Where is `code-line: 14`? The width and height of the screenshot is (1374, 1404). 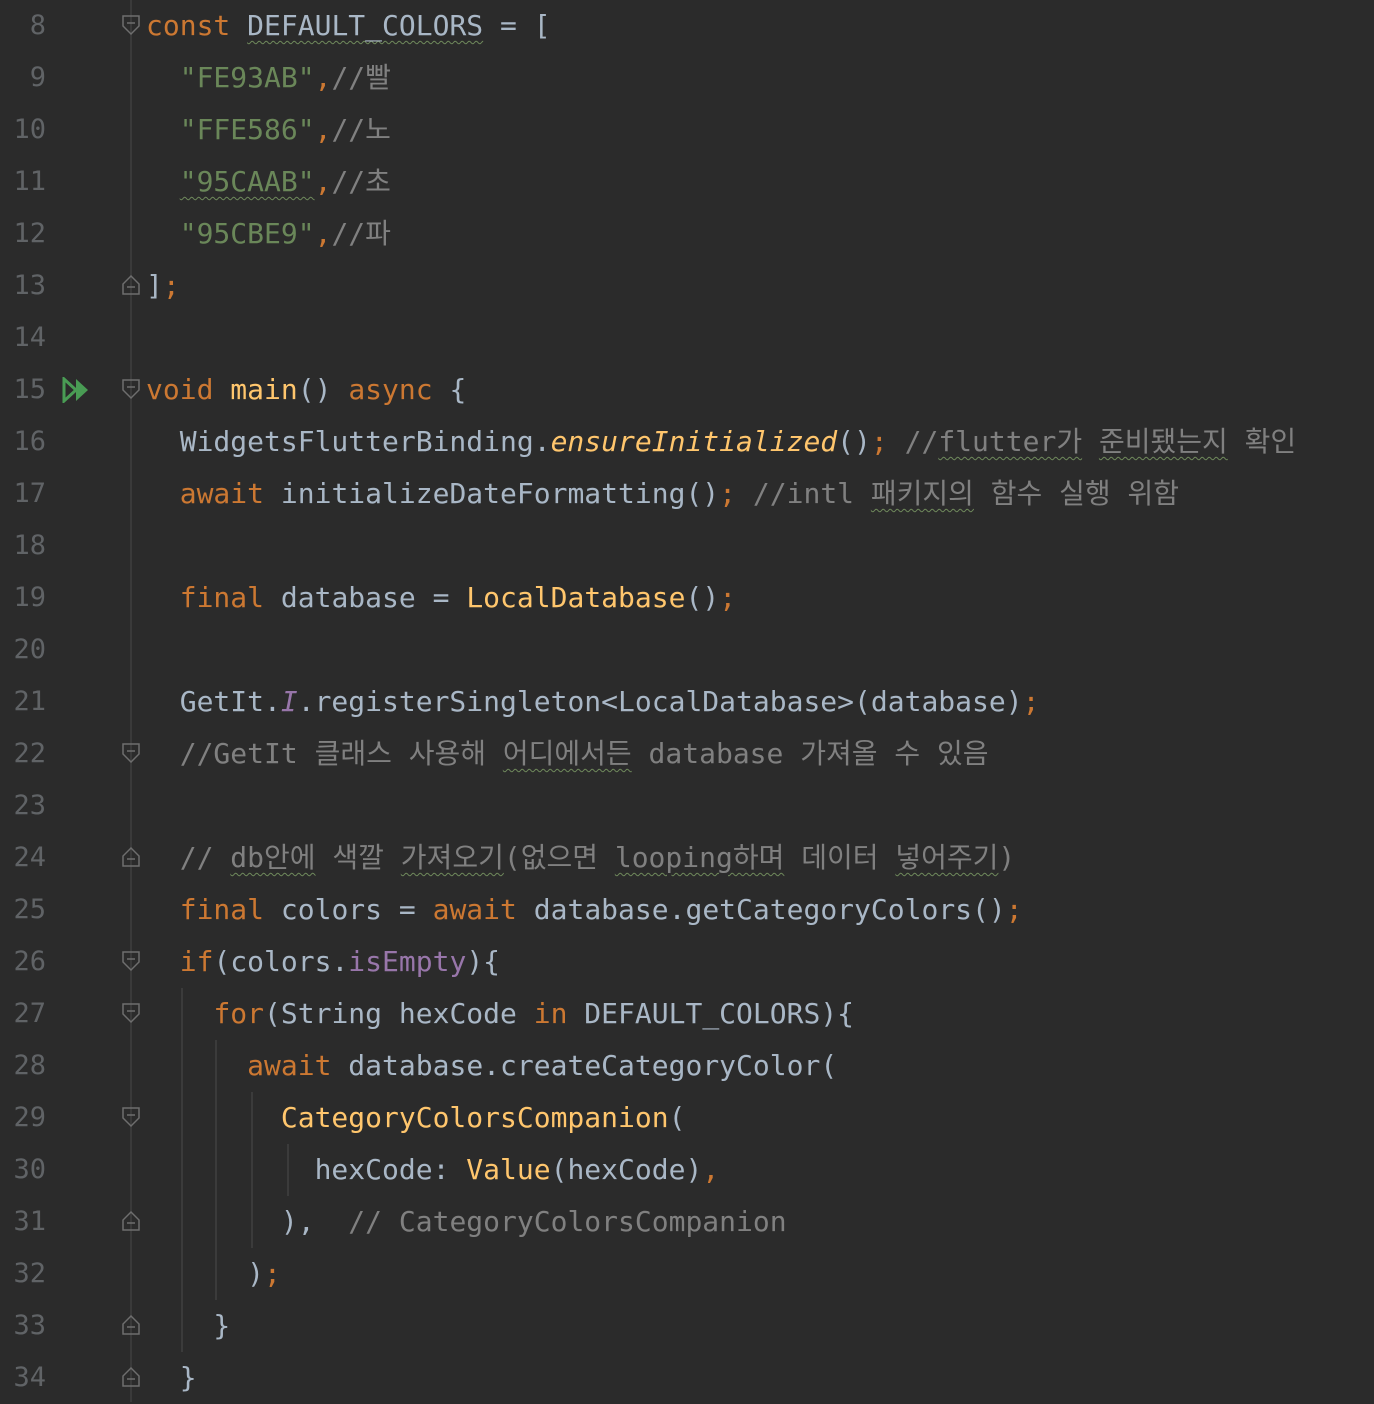
code-line: 14 is located at coordinates (687, 338).